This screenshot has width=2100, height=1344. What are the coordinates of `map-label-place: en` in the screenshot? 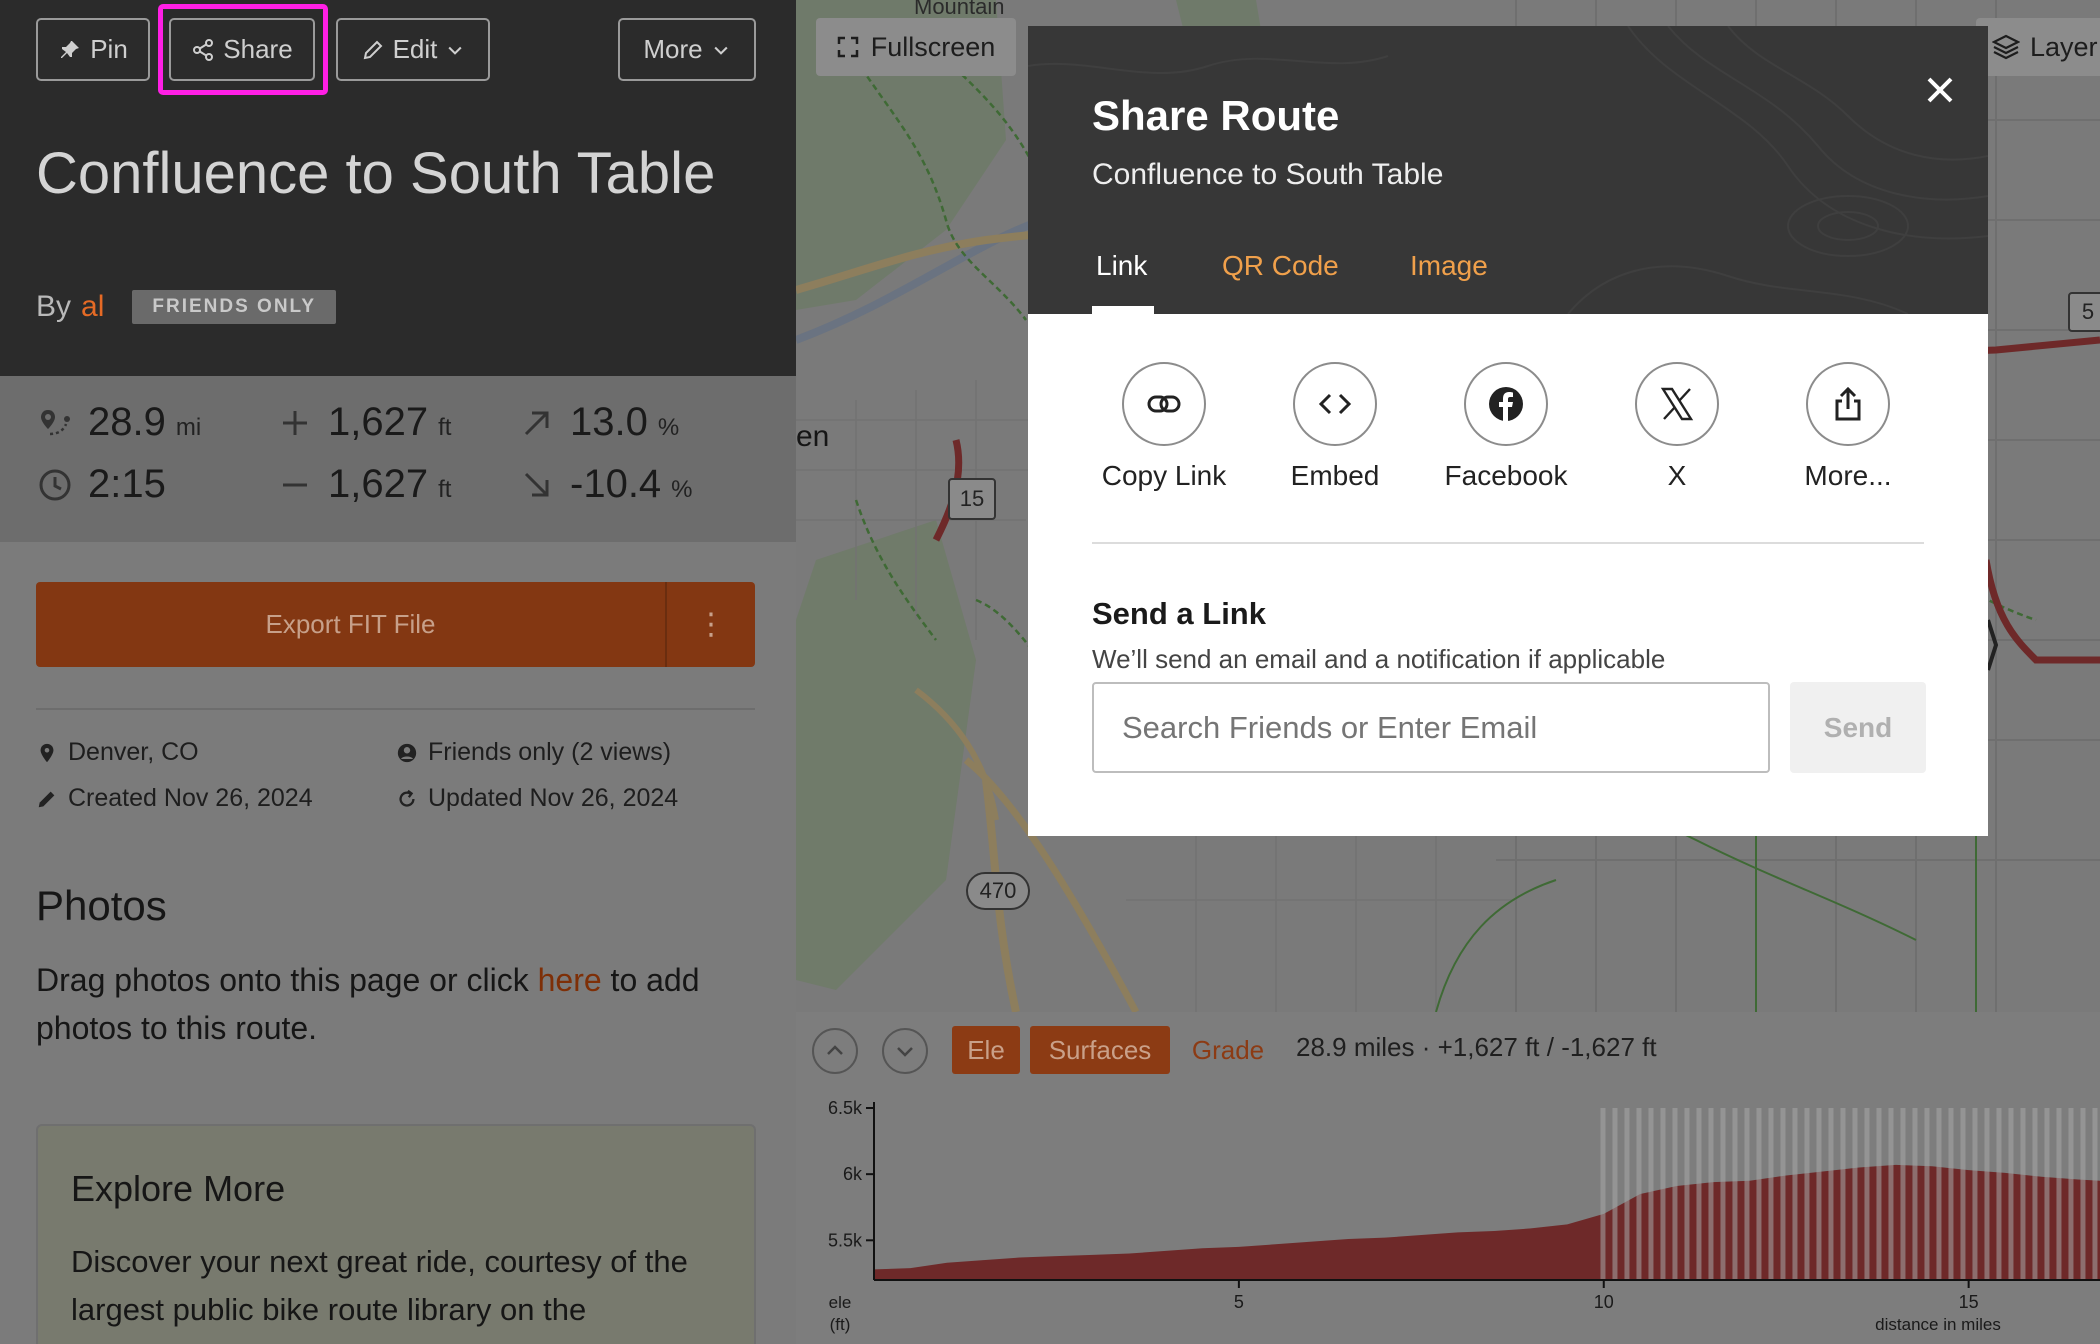 It's located at (813, 436).